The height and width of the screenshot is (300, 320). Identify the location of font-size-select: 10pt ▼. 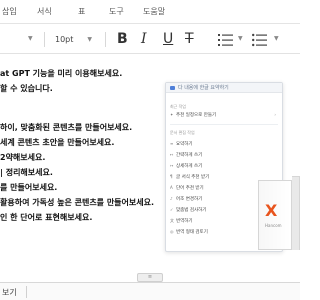
(73, 39).